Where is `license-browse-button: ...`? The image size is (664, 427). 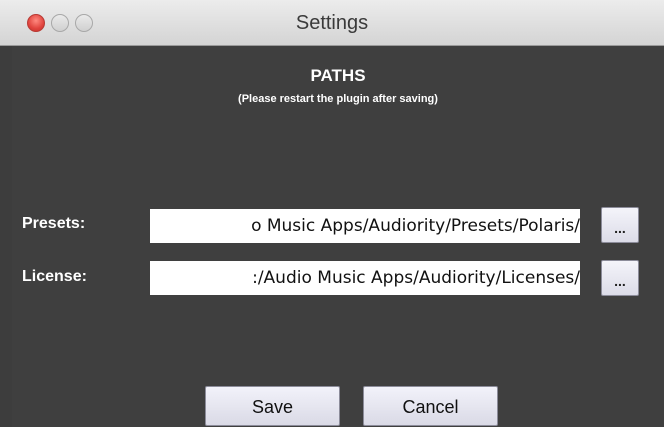 license-browse-button: ... is located at coordinates (620, 278).